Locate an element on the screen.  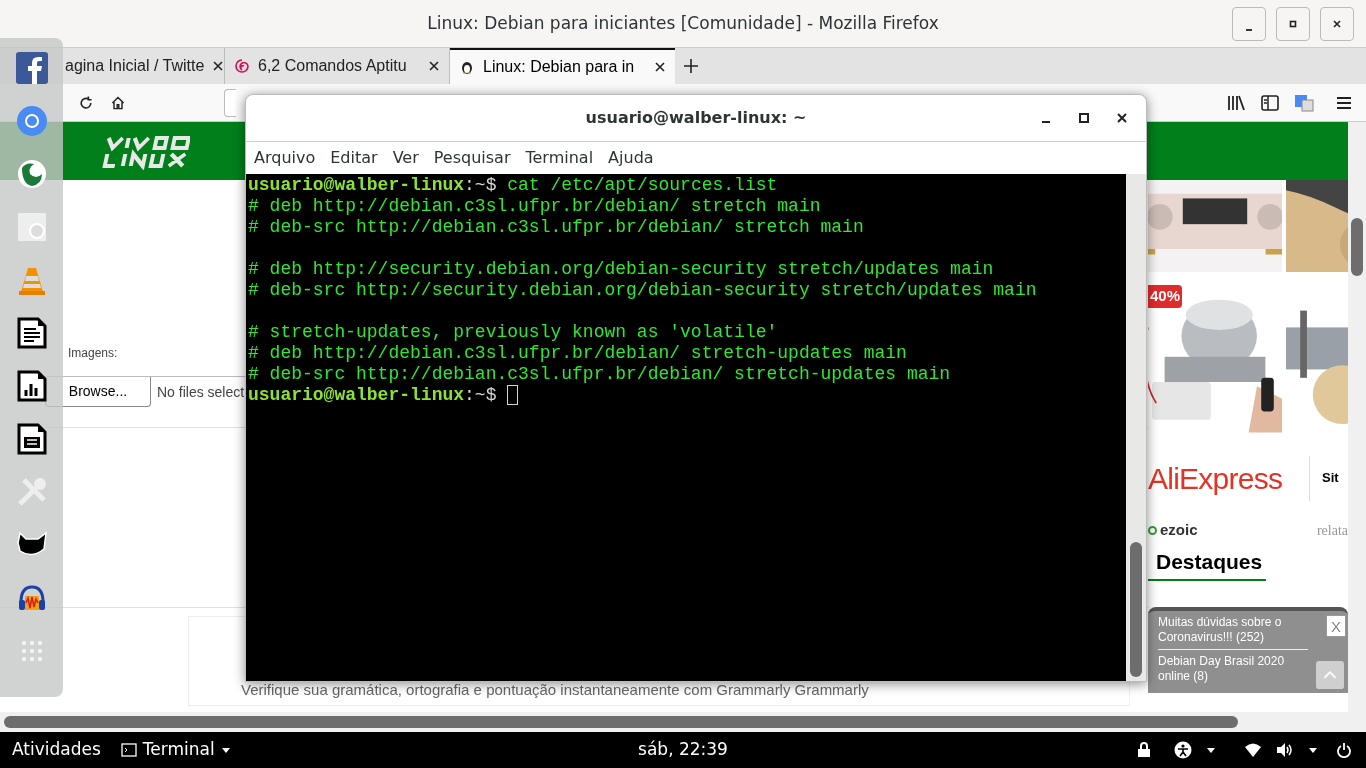
form-document-icon is located at coordinates (31, 439).